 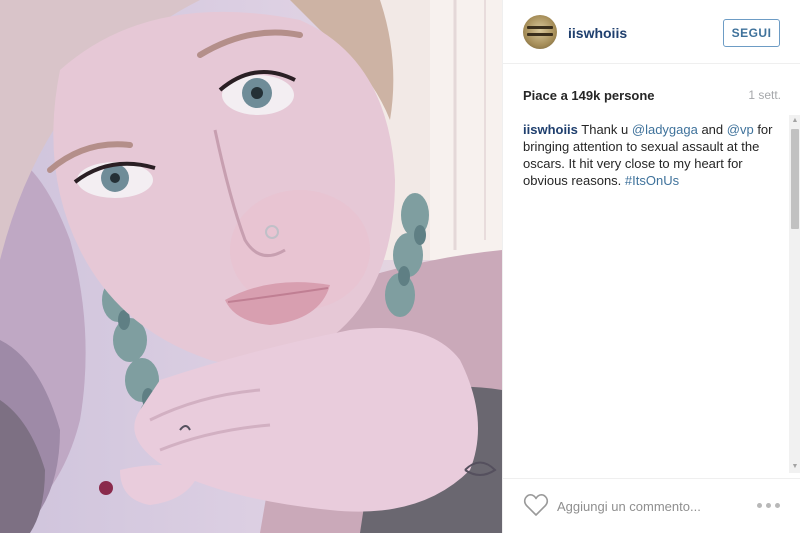 I want to click on post-header: iiswhoiis SEGUI, so click(x=651, y=32).